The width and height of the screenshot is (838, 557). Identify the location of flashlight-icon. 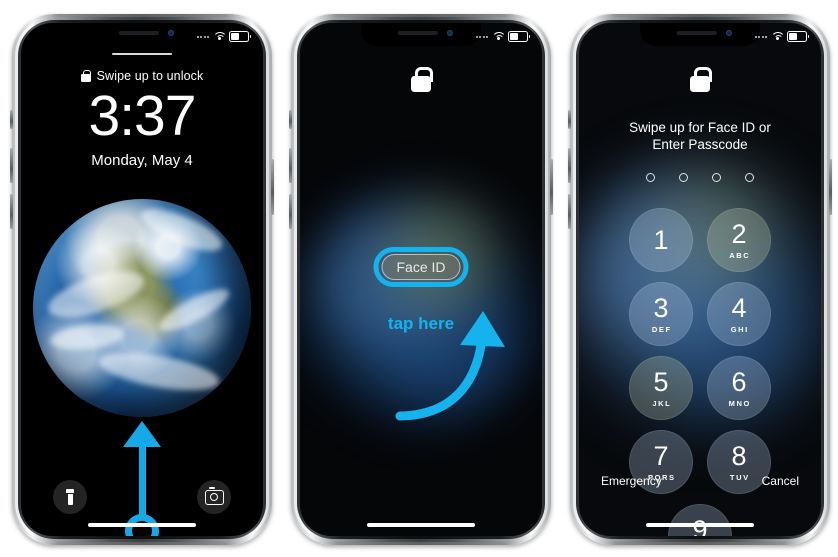
(70, 497).